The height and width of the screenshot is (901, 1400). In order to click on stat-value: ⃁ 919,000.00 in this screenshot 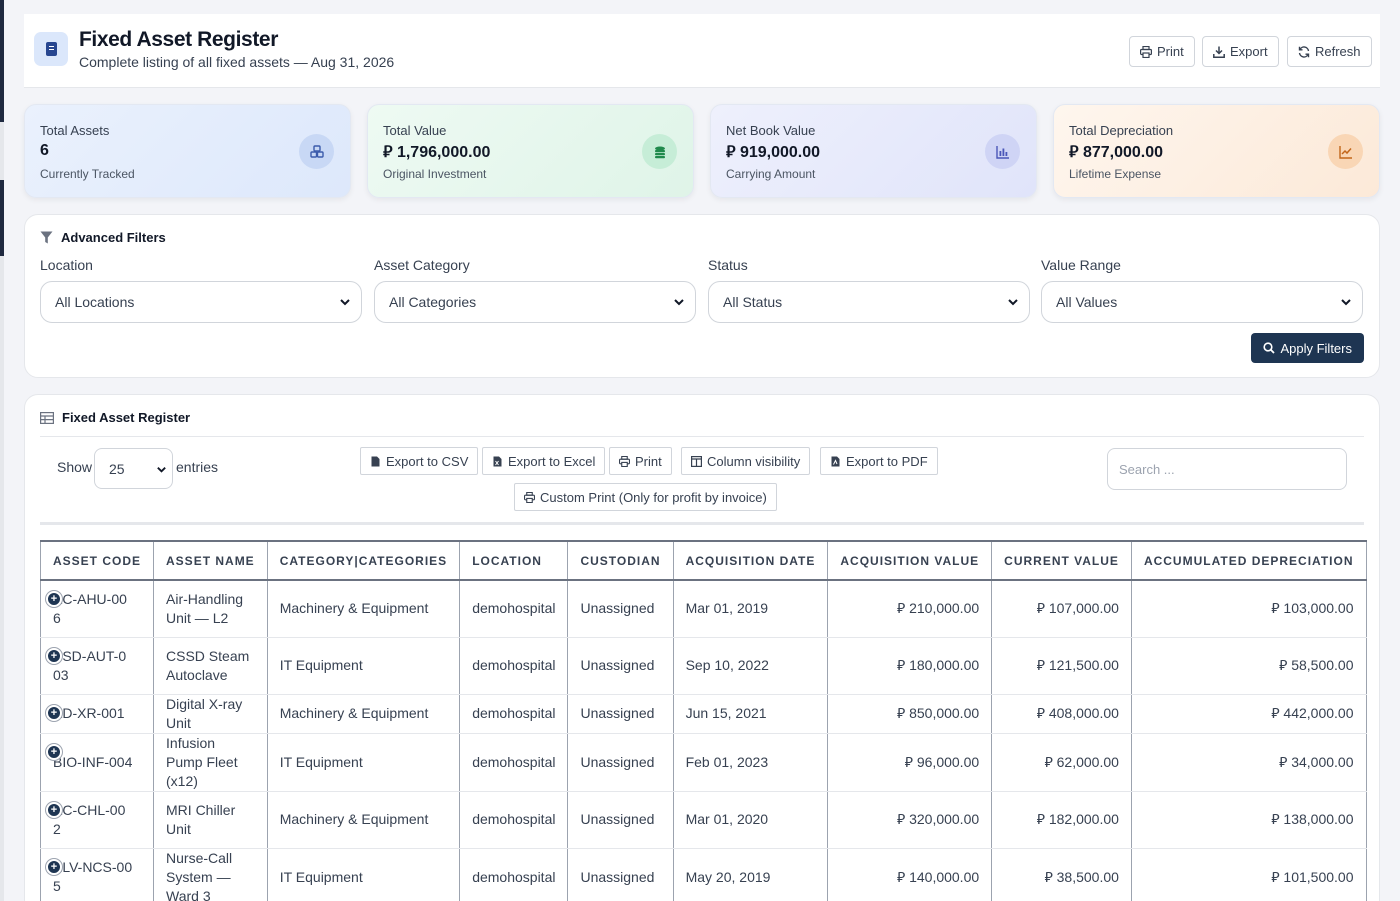, I will do `click(773, 152)`.